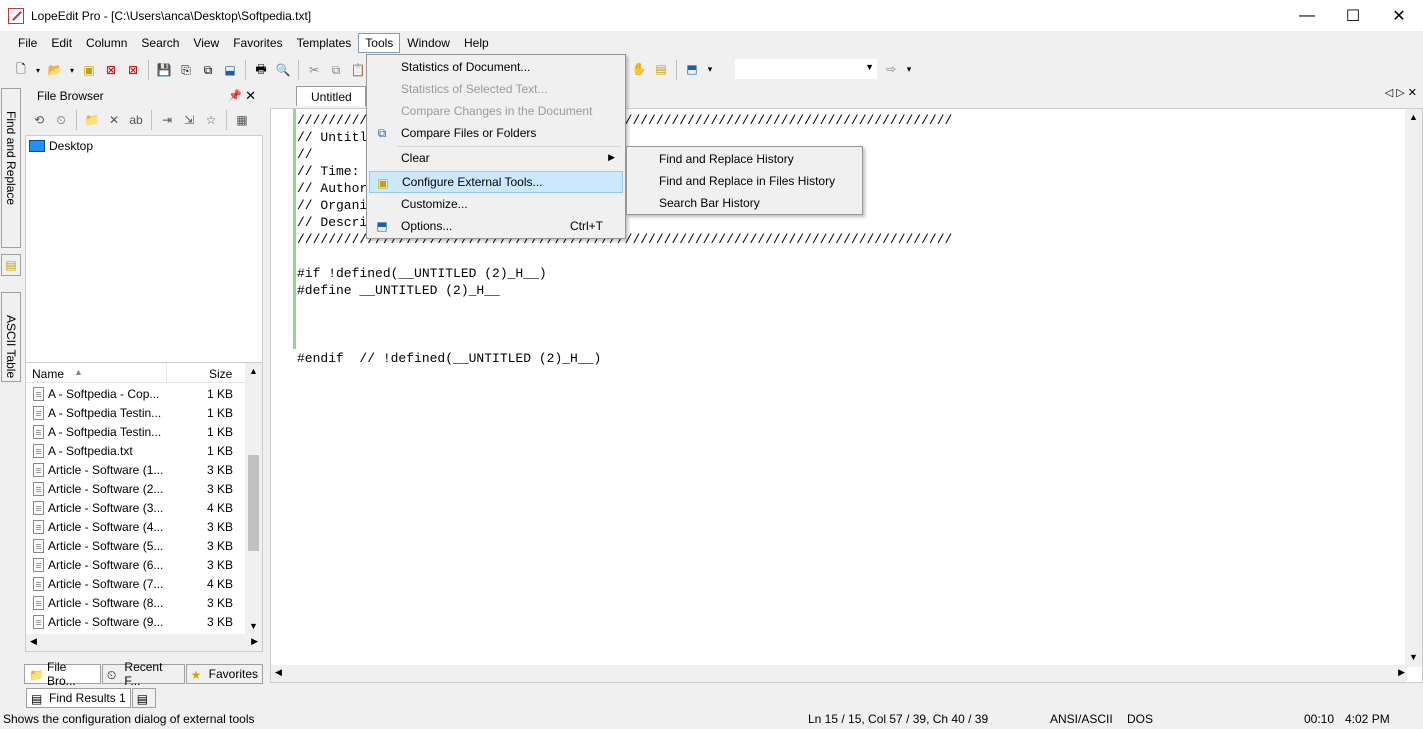 Image resolution: width=1423 pixels, height=729 pixels. I want to click on tab-nav: ◁ ▷ ✕, so click(1401, 92).